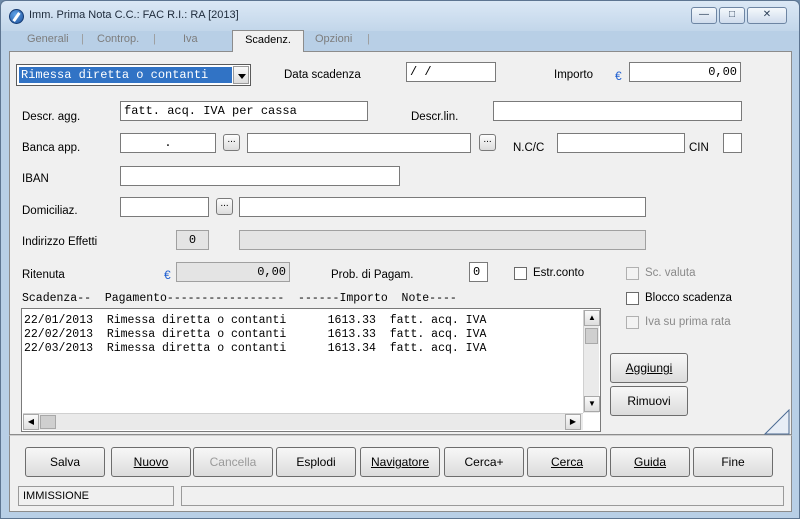 Image resolution: width=800 pixels, height=519 pixels. What do you see at coordinates (31, 422) in the screenshot?
I see `scroll-left-icon: ◀` at bounding box center [31, 422].